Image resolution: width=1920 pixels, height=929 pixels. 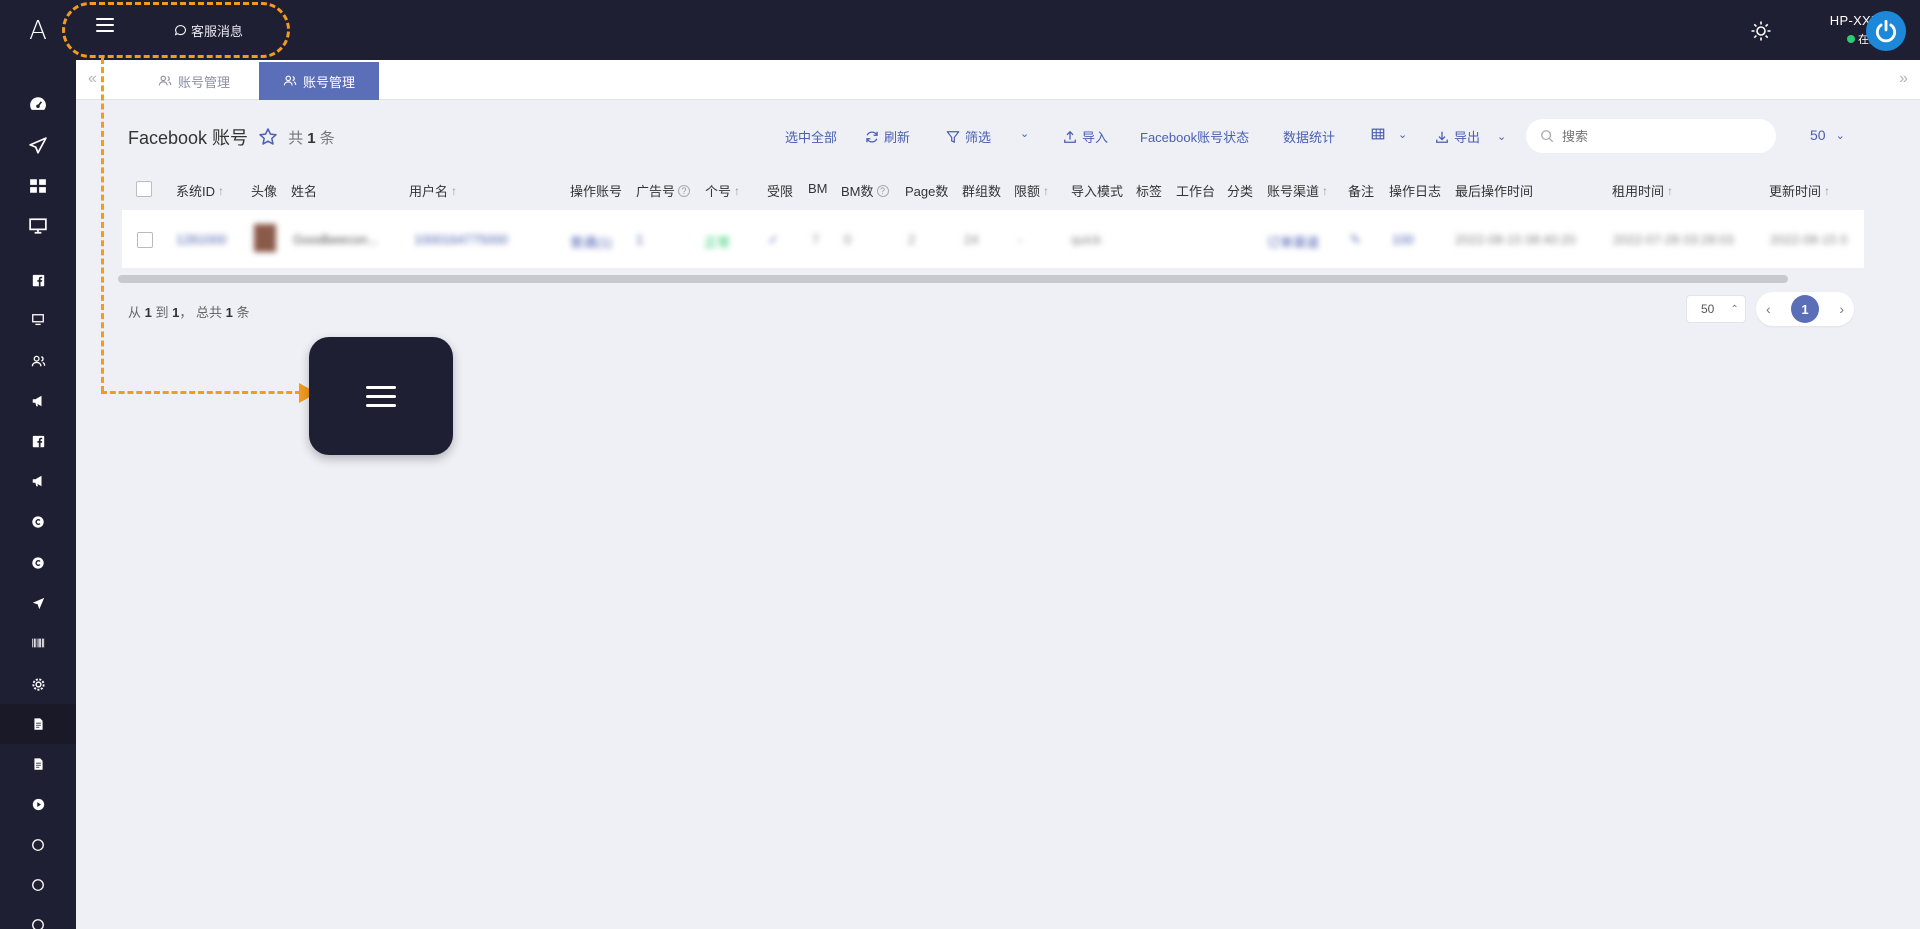 I want to click on favorite-star-icon, so click(x=268, y=137).